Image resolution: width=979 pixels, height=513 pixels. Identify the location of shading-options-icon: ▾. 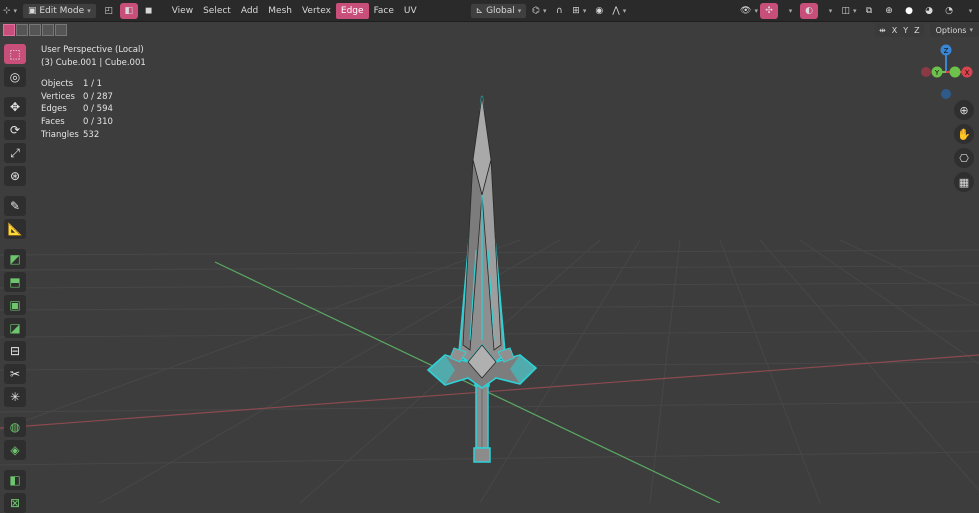
(969, 11).